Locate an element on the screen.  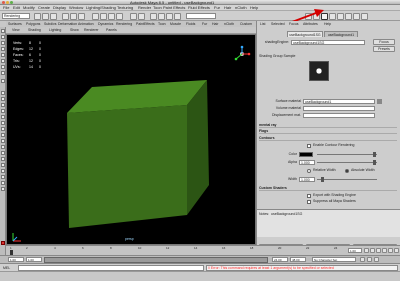
panel-menu-item: Shading is located at coordinates (34, 30).